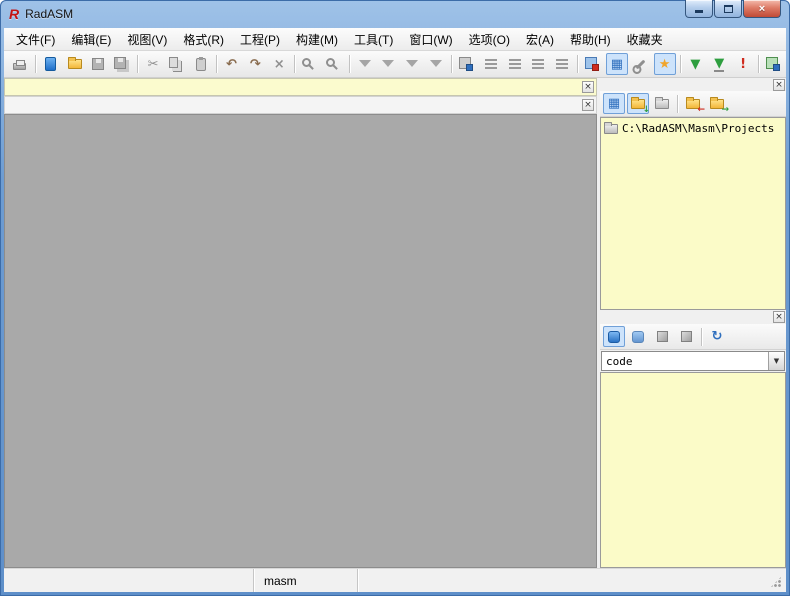 This screenshot has width=790, height=596. I want to click on dock-strip-2: ×, so click(300, 105).